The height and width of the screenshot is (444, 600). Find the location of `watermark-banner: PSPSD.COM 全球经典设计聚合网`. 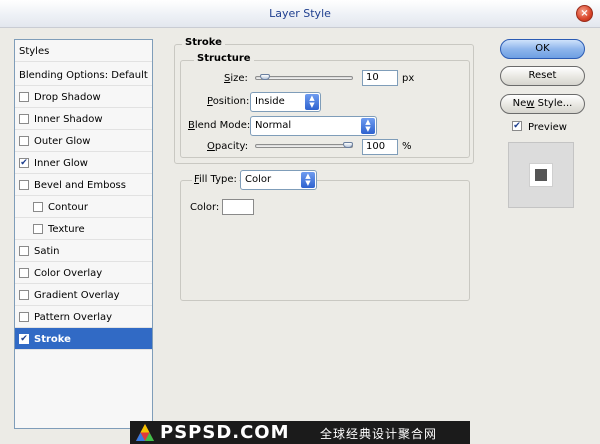

watermark-banner: PSPSD.COM 全球经典设计聚合网 is located at coordinates (300, 432).